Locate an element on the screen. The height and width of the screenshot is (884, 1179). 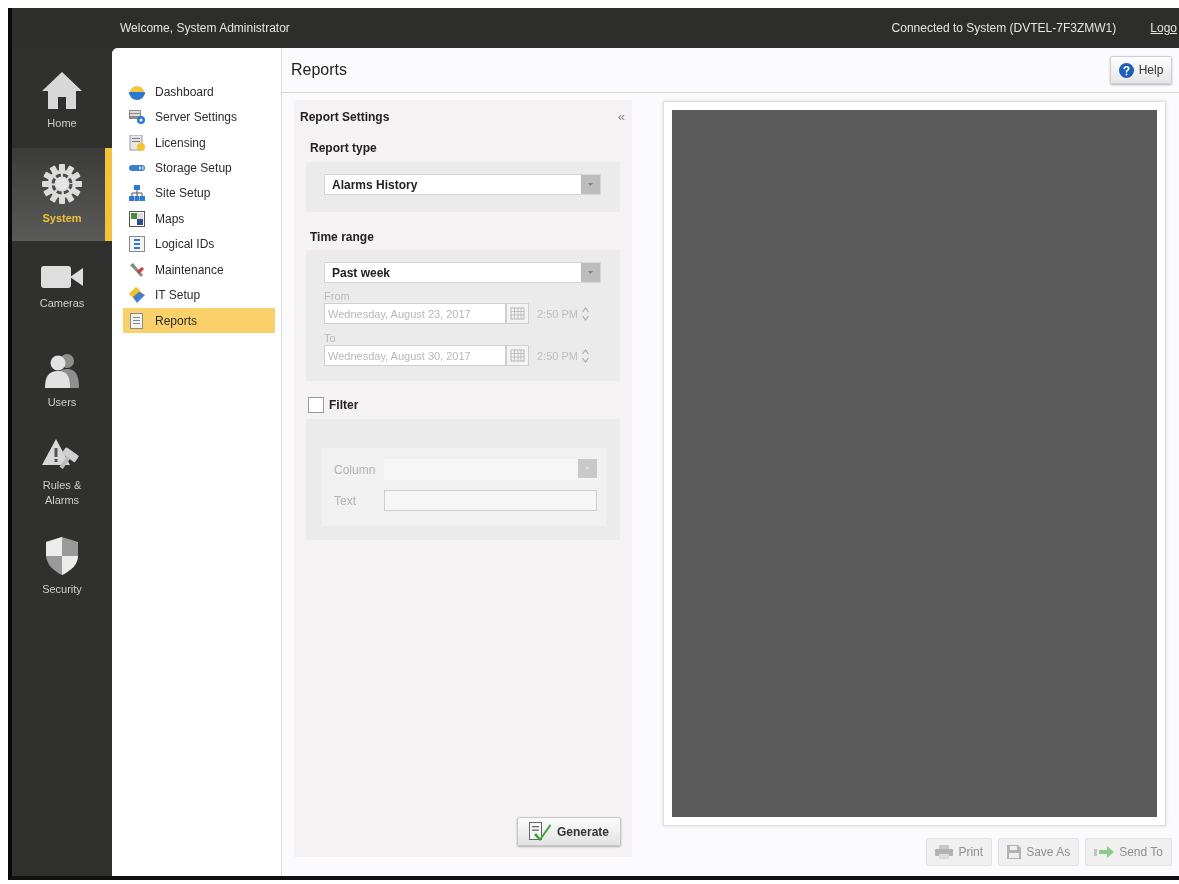
document-icon is located at coordinates (137, 320).